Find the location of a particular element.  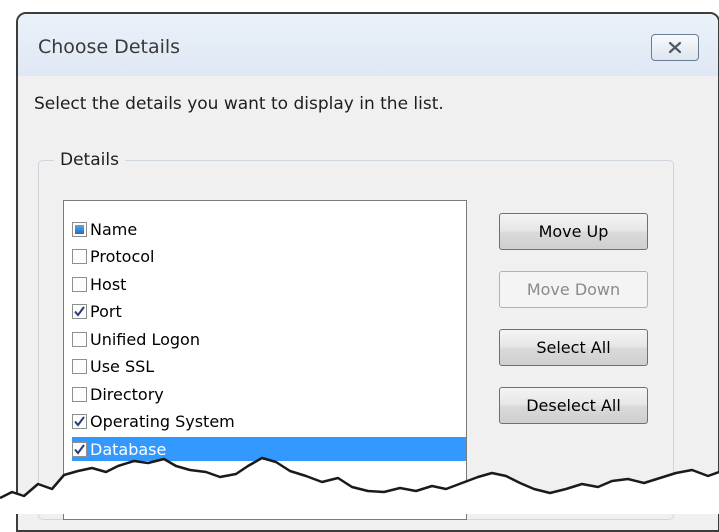

dialog-title: Choose Details is located at coordinates (109, 47).